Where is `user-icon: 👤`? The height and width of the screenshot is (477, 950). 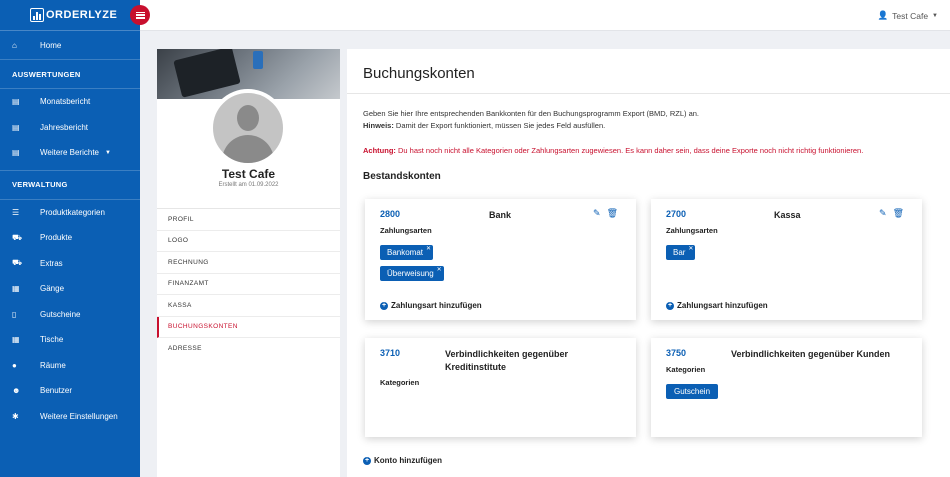 user-icon: 👤 is located at coordinates (883, 15).